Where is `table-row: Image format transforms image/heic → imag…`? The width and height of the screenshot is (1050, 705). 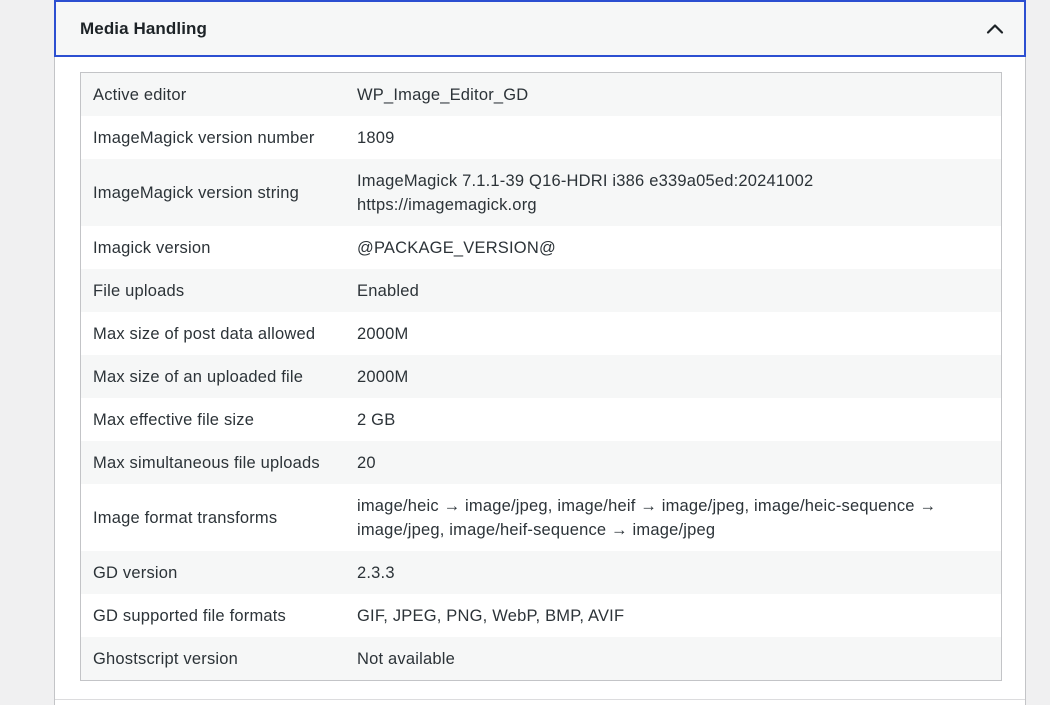
table-row: Image format transforms image/heic → imag… is located at coordinates (541, 517).